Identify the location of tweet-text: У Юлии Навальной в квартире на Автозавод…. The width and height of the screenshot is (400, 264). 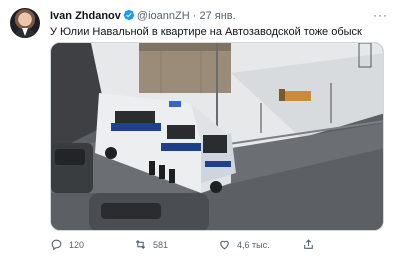
(206, 32).